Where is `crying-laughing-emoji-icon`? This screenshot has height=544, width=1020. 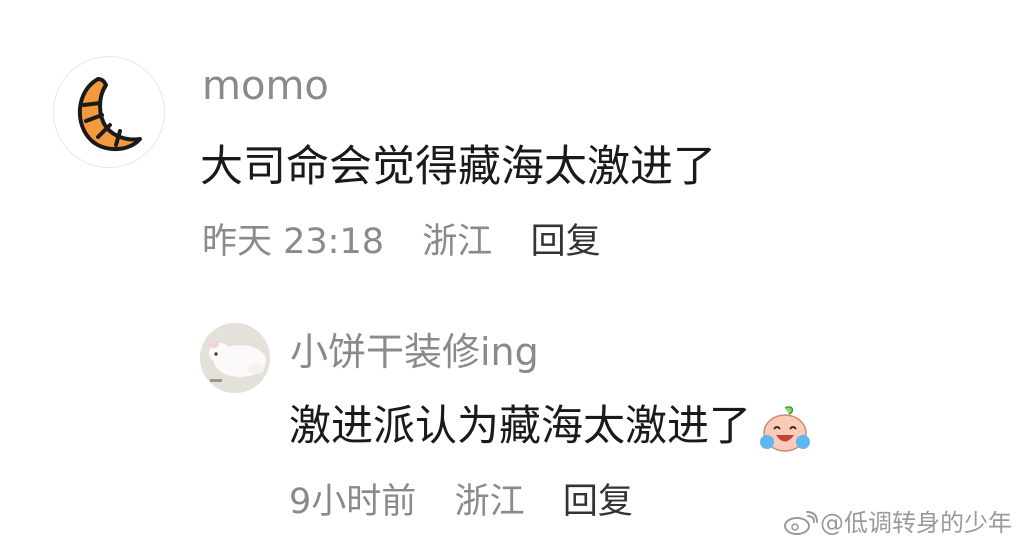
crying-laughing-emoji-icon is located at coordinates (785, 428).